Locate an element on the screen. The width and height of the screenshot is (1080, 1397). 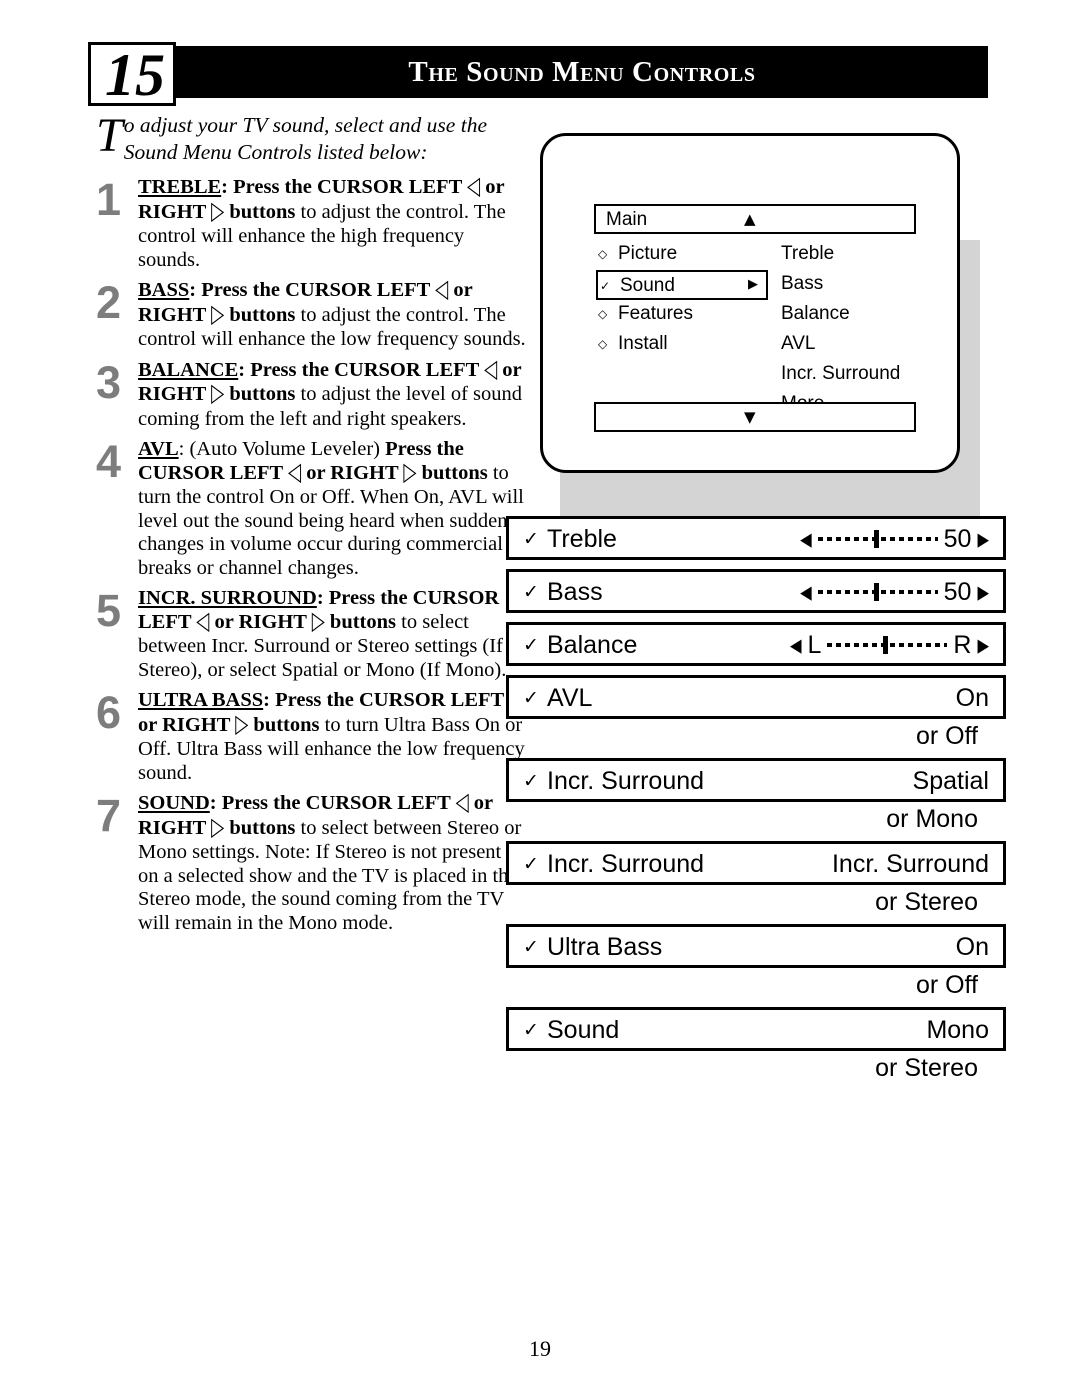
chevron-right-icon: ▶ is located at coordinates (753, 284).